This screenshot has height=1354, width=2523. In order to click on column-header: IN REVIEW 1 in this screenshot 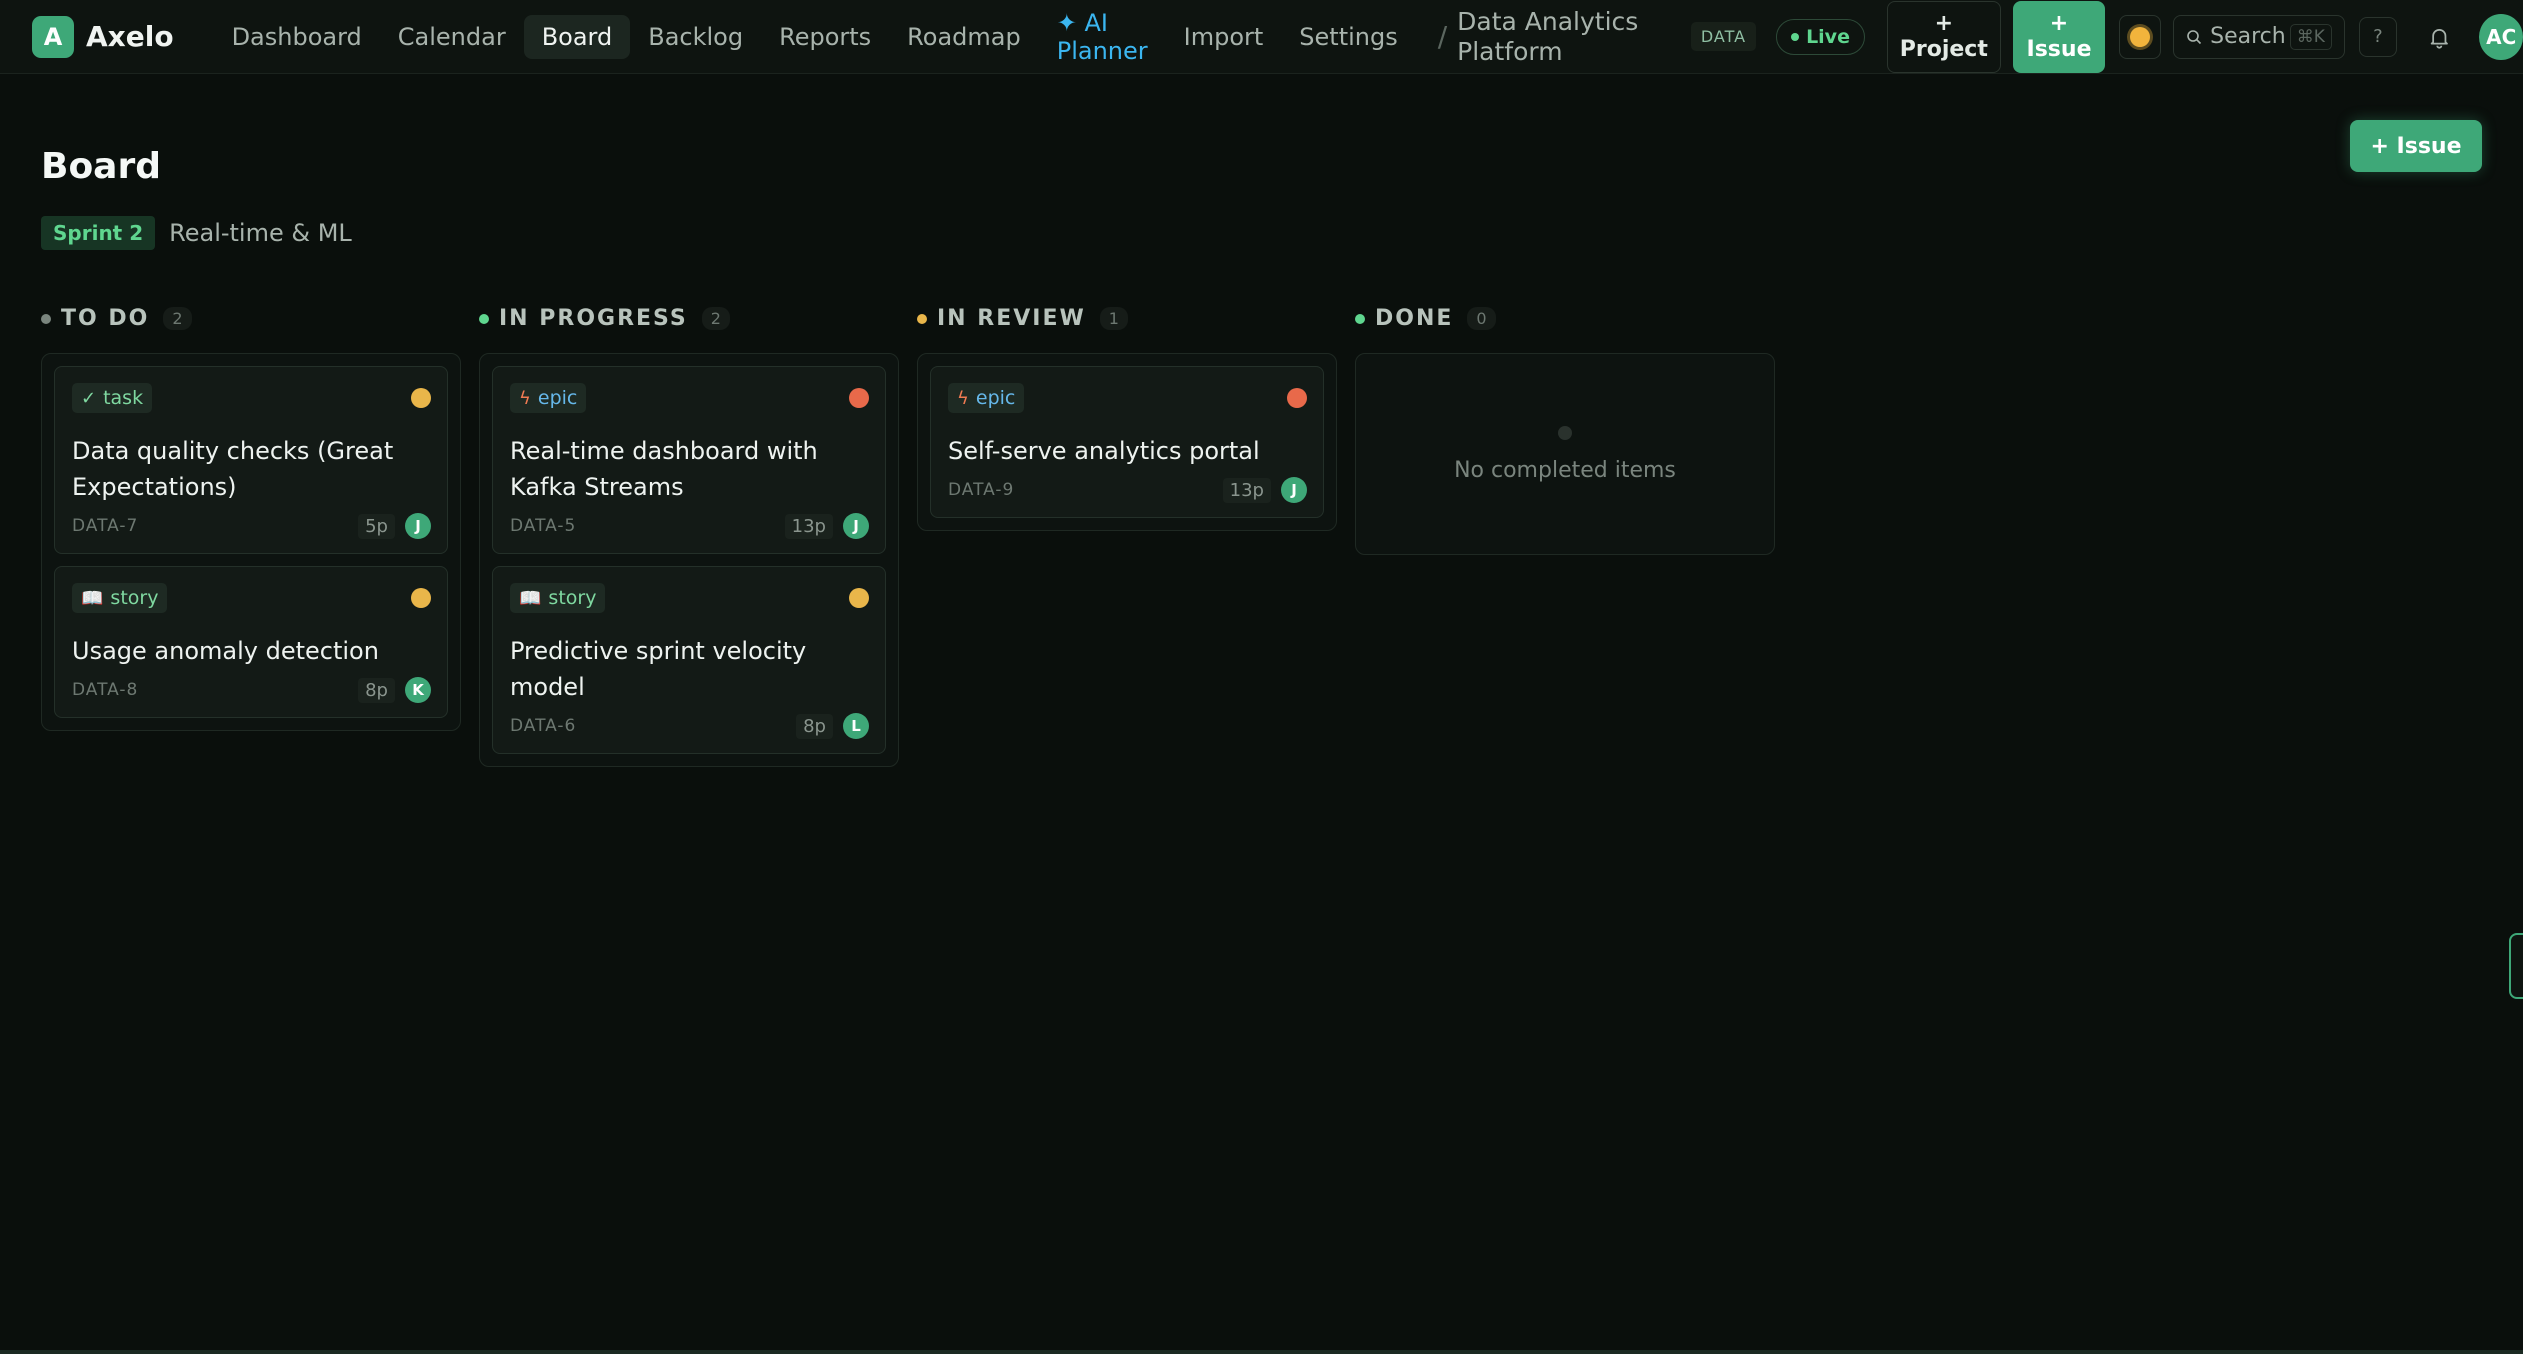, I will do `click(1127, 318)`.